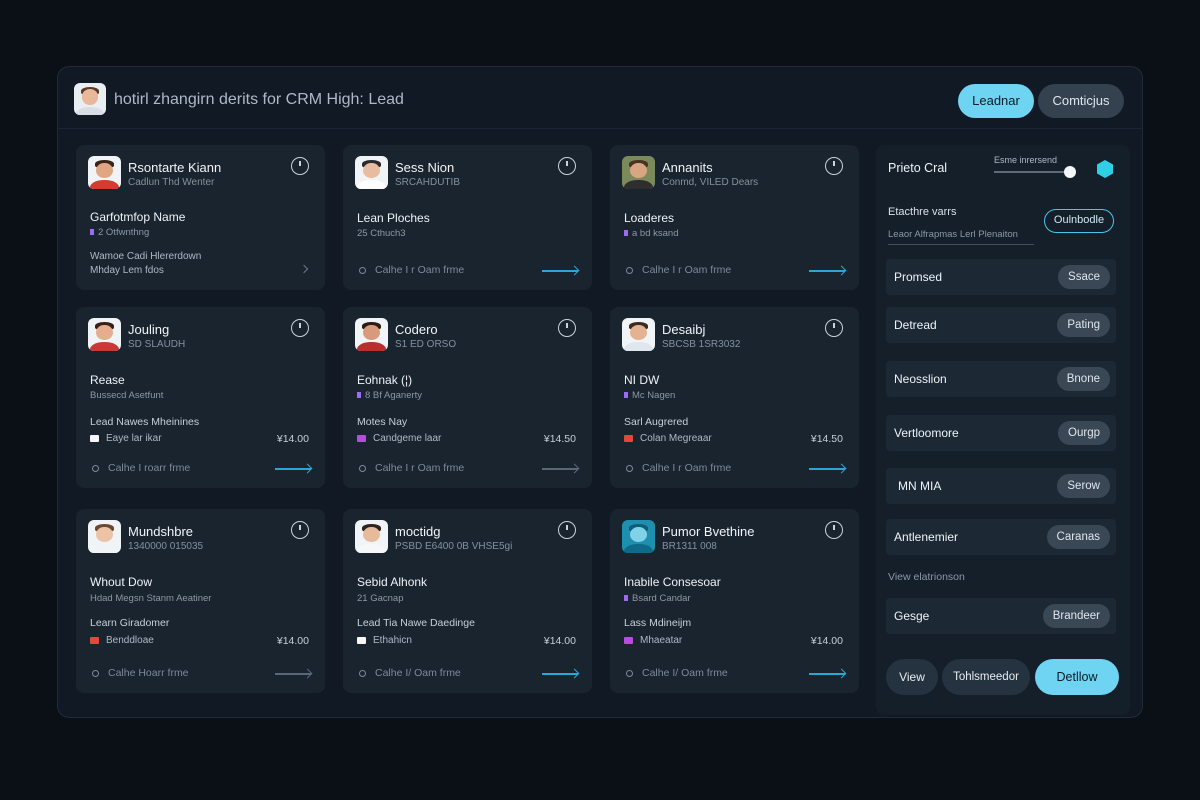  What do you see at coordinates (381, 233) in the screenshot?
I see `lead-tag: 25 Cthuch3` at bounding box center [381, 233].